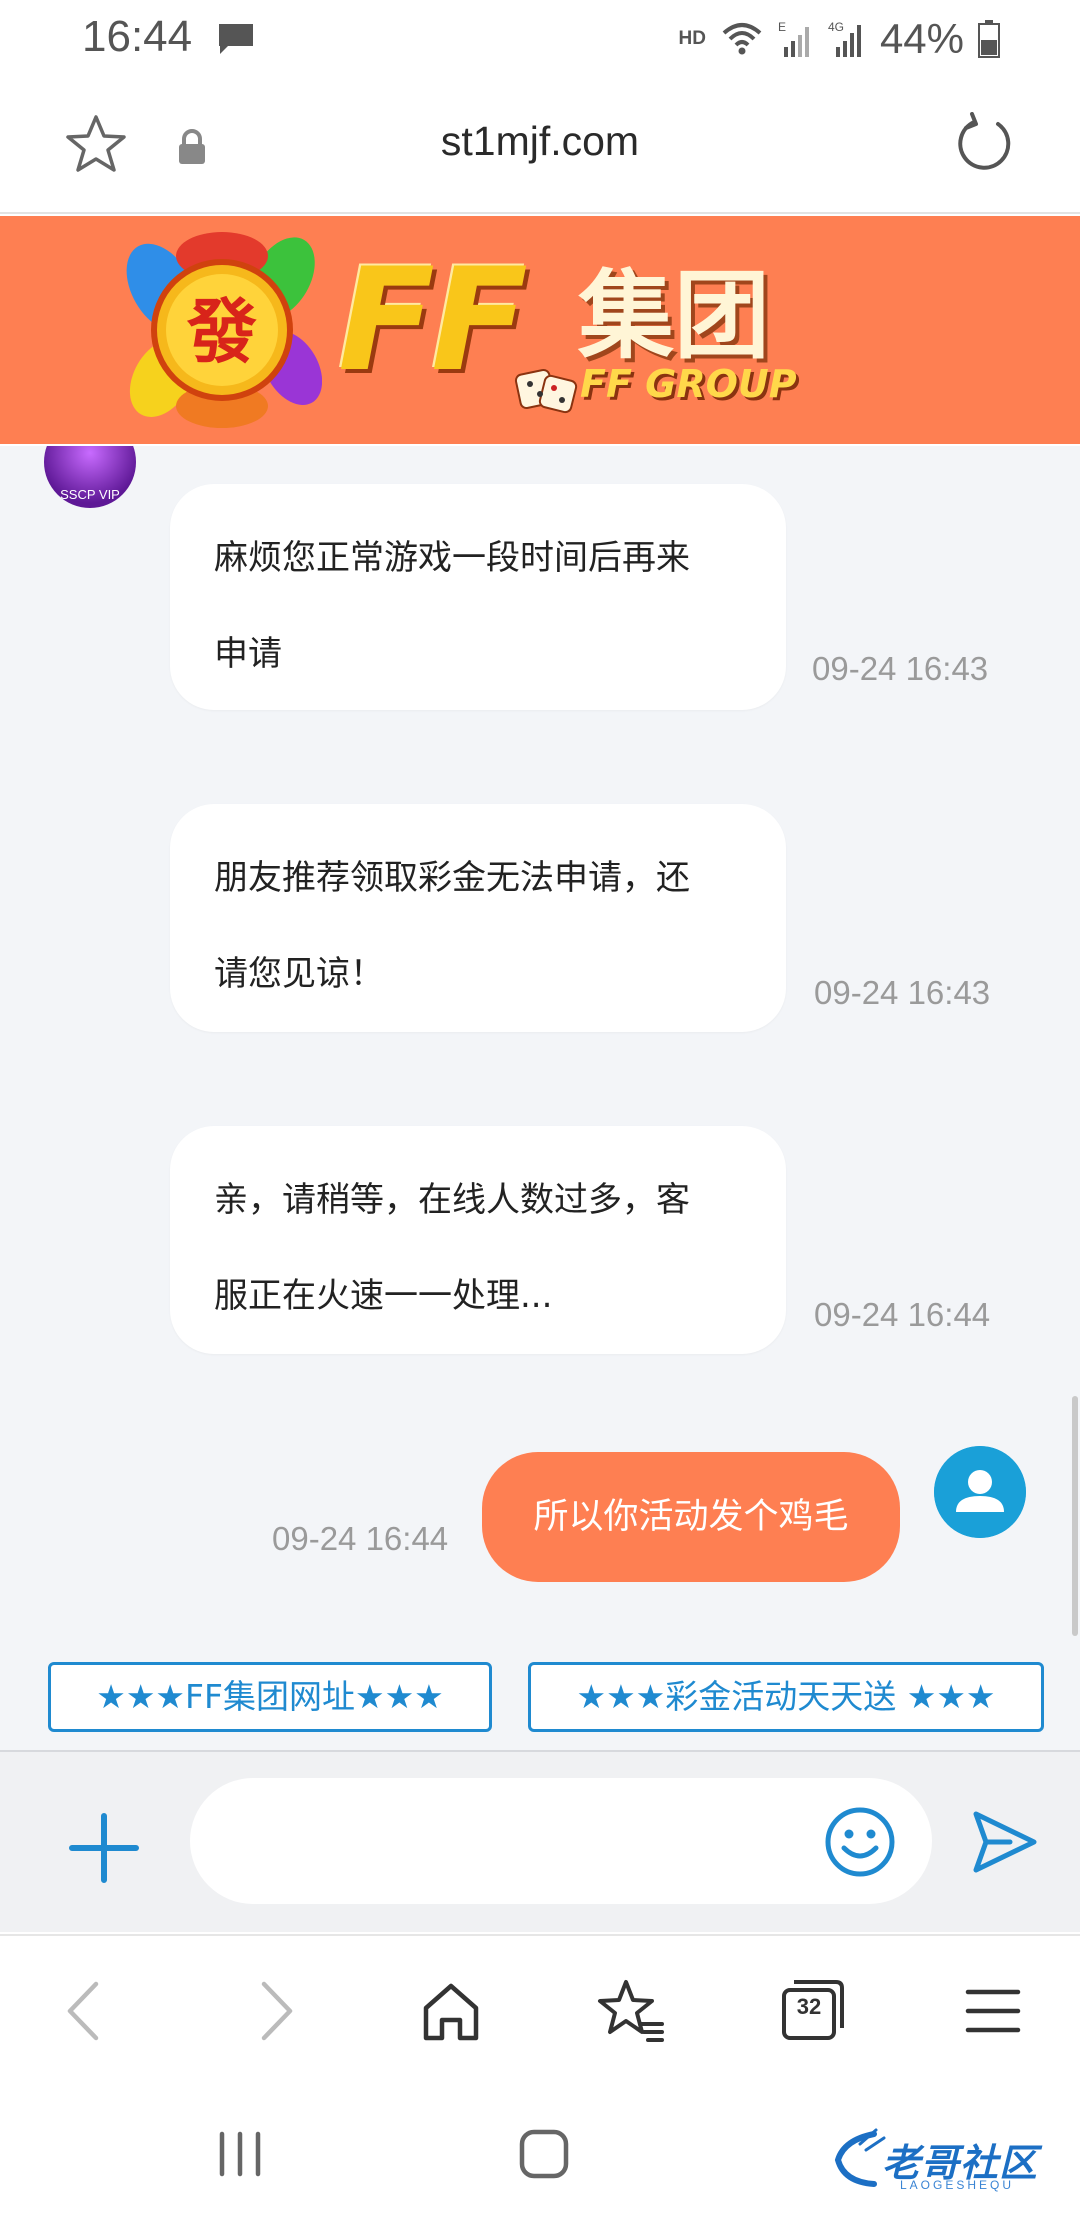 The height and width of the screenshot is (2220, 1080). Describe the element at coordinates (433, 320) in the screenshot. I see `logo-ff-text: FF` at that location.